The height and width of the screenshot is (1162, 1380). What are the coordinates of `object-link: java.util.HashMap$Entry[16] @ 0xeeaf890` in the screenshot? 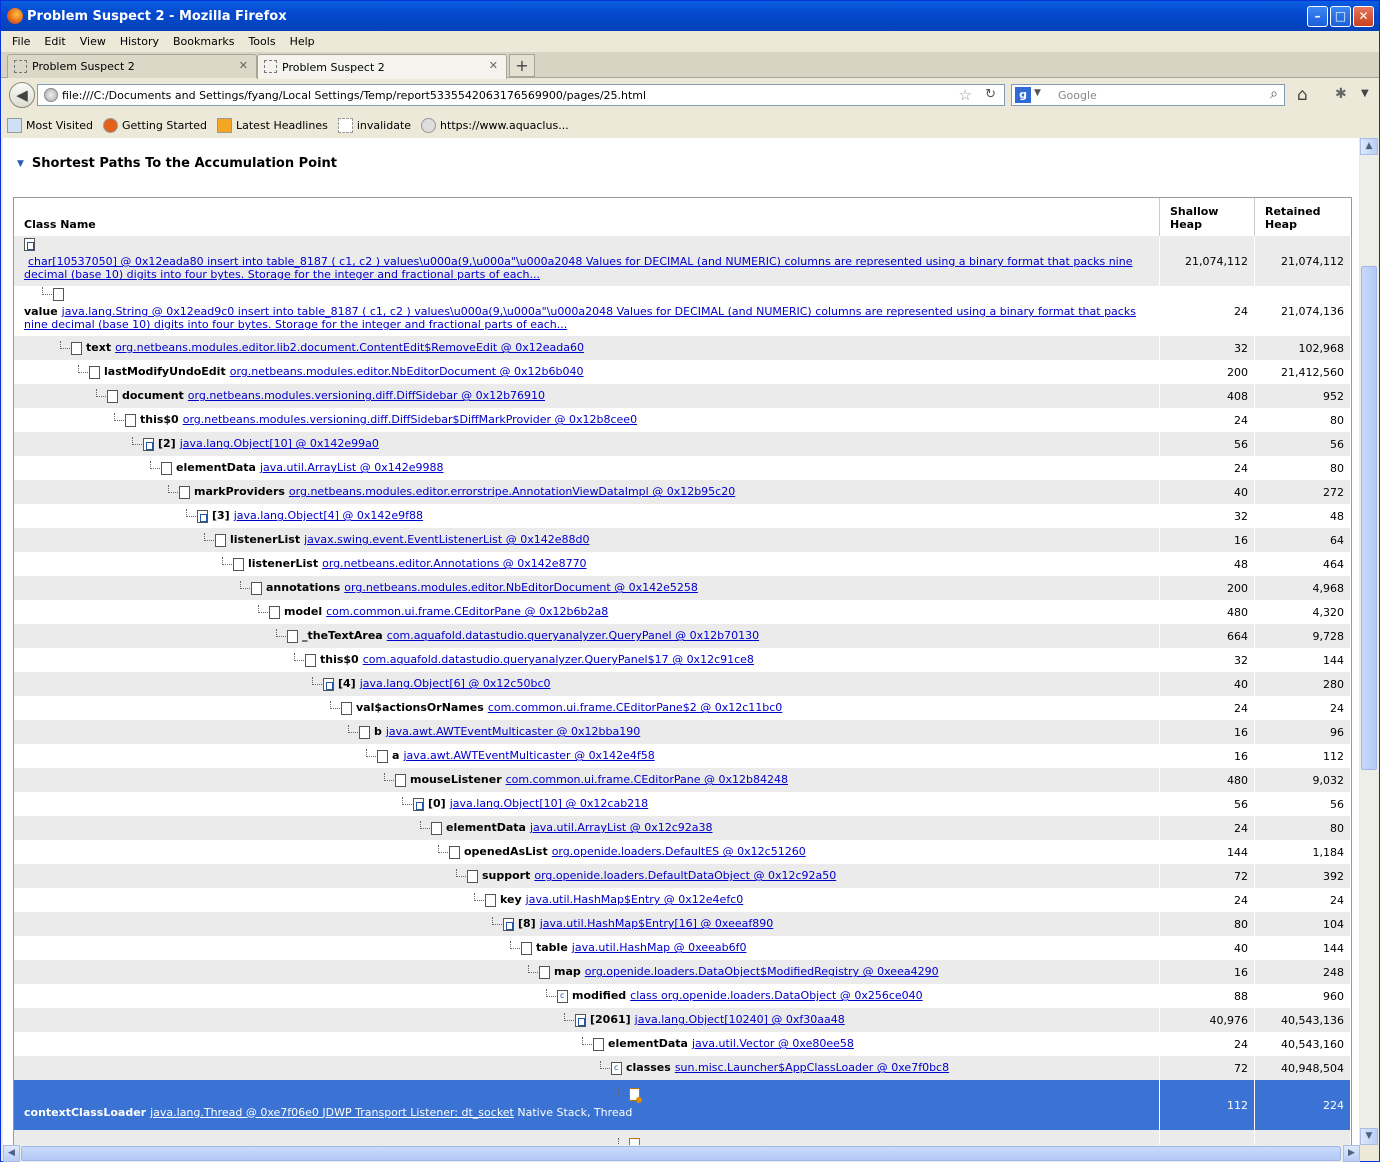 It's located at (657, 923).